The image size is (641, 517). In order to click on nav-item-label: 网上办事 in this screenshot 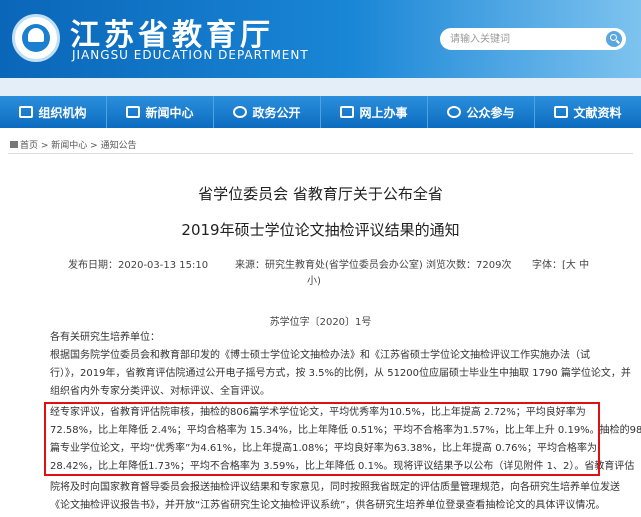, I will do `click(383, 112)`.